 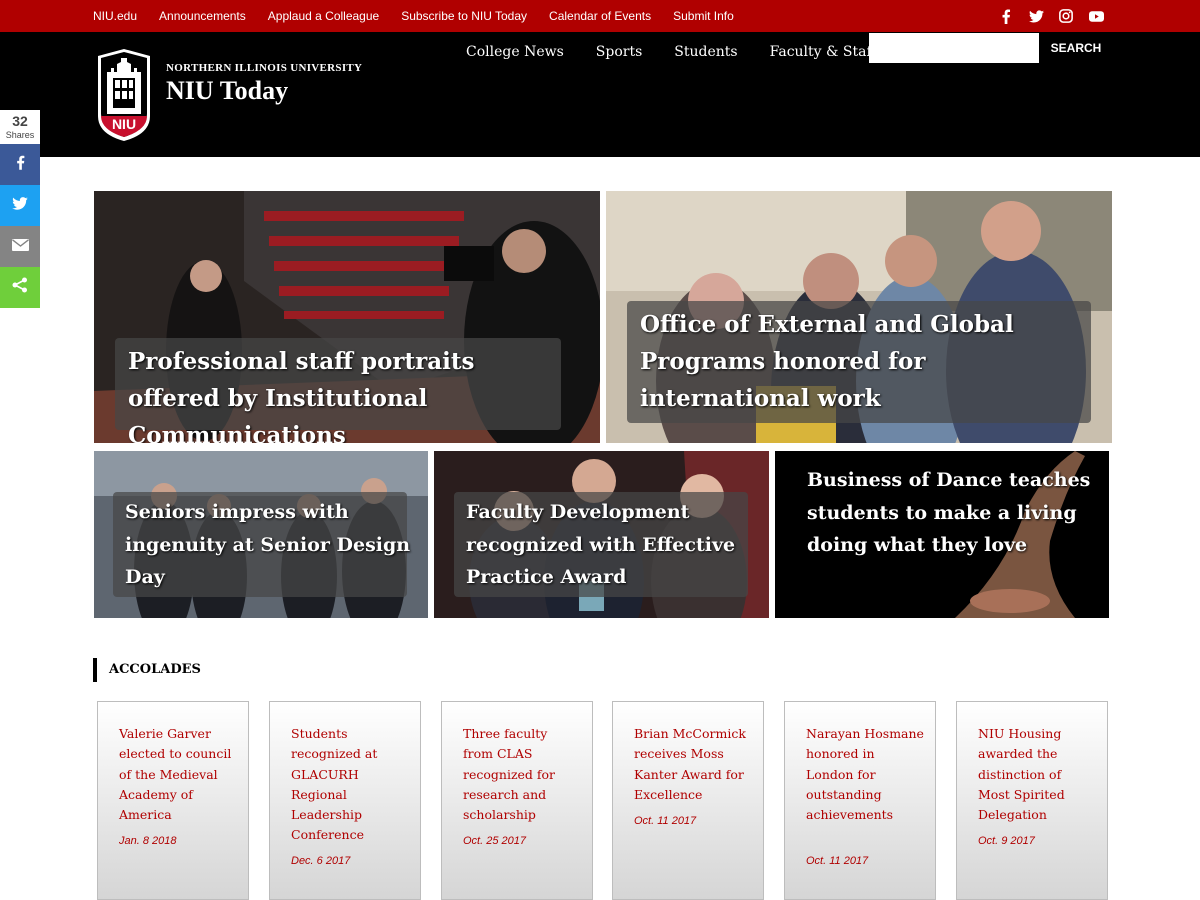 What do you see at coordinates (1076, 48) in the screenshot?
I see `search-button: SEARCH` at bounding box center [1076, 48].